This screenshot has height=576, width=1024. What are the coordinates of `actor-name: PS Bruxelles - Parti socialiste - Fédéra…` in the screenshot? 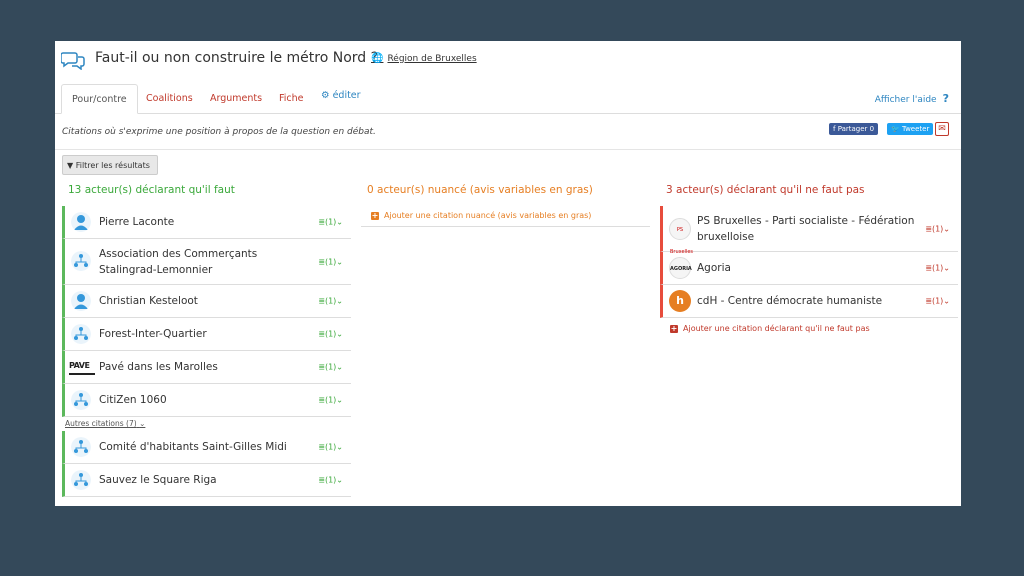 It's located at (806, 228).